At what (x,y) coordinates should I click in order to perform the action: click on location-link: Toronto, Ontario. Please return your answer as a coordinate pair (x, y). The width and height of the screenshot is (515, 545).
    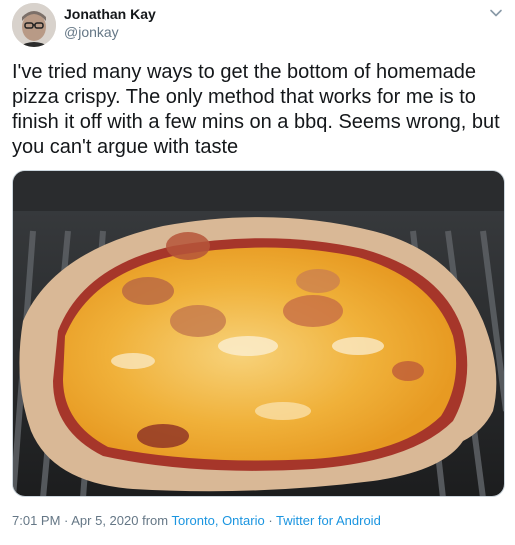
    Looking at the image, I should click on (217, 520).